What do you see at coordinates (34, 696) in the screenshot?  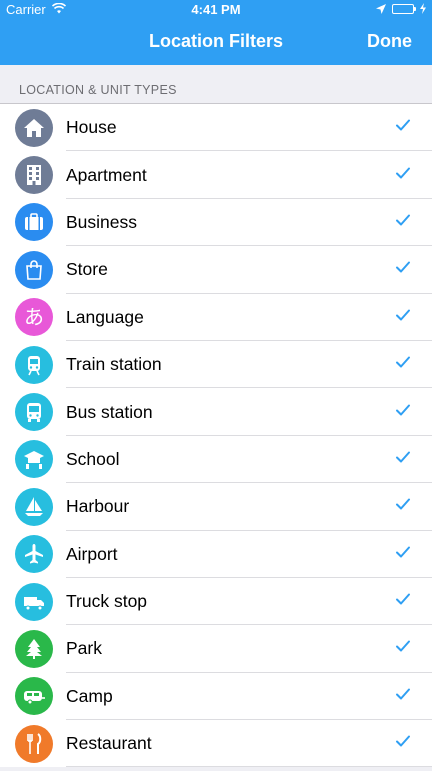 I see `camper-icon` at bounding box center [34, 696].